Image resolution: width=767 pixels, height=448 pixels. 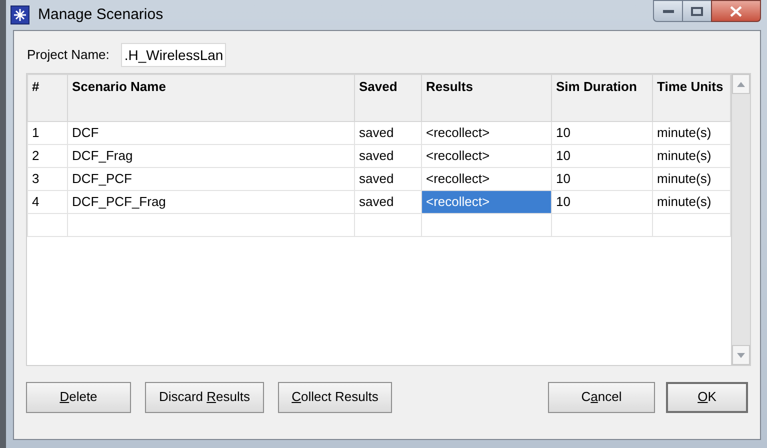 I want to click on minimize-icon, so click(x=668, y=11).